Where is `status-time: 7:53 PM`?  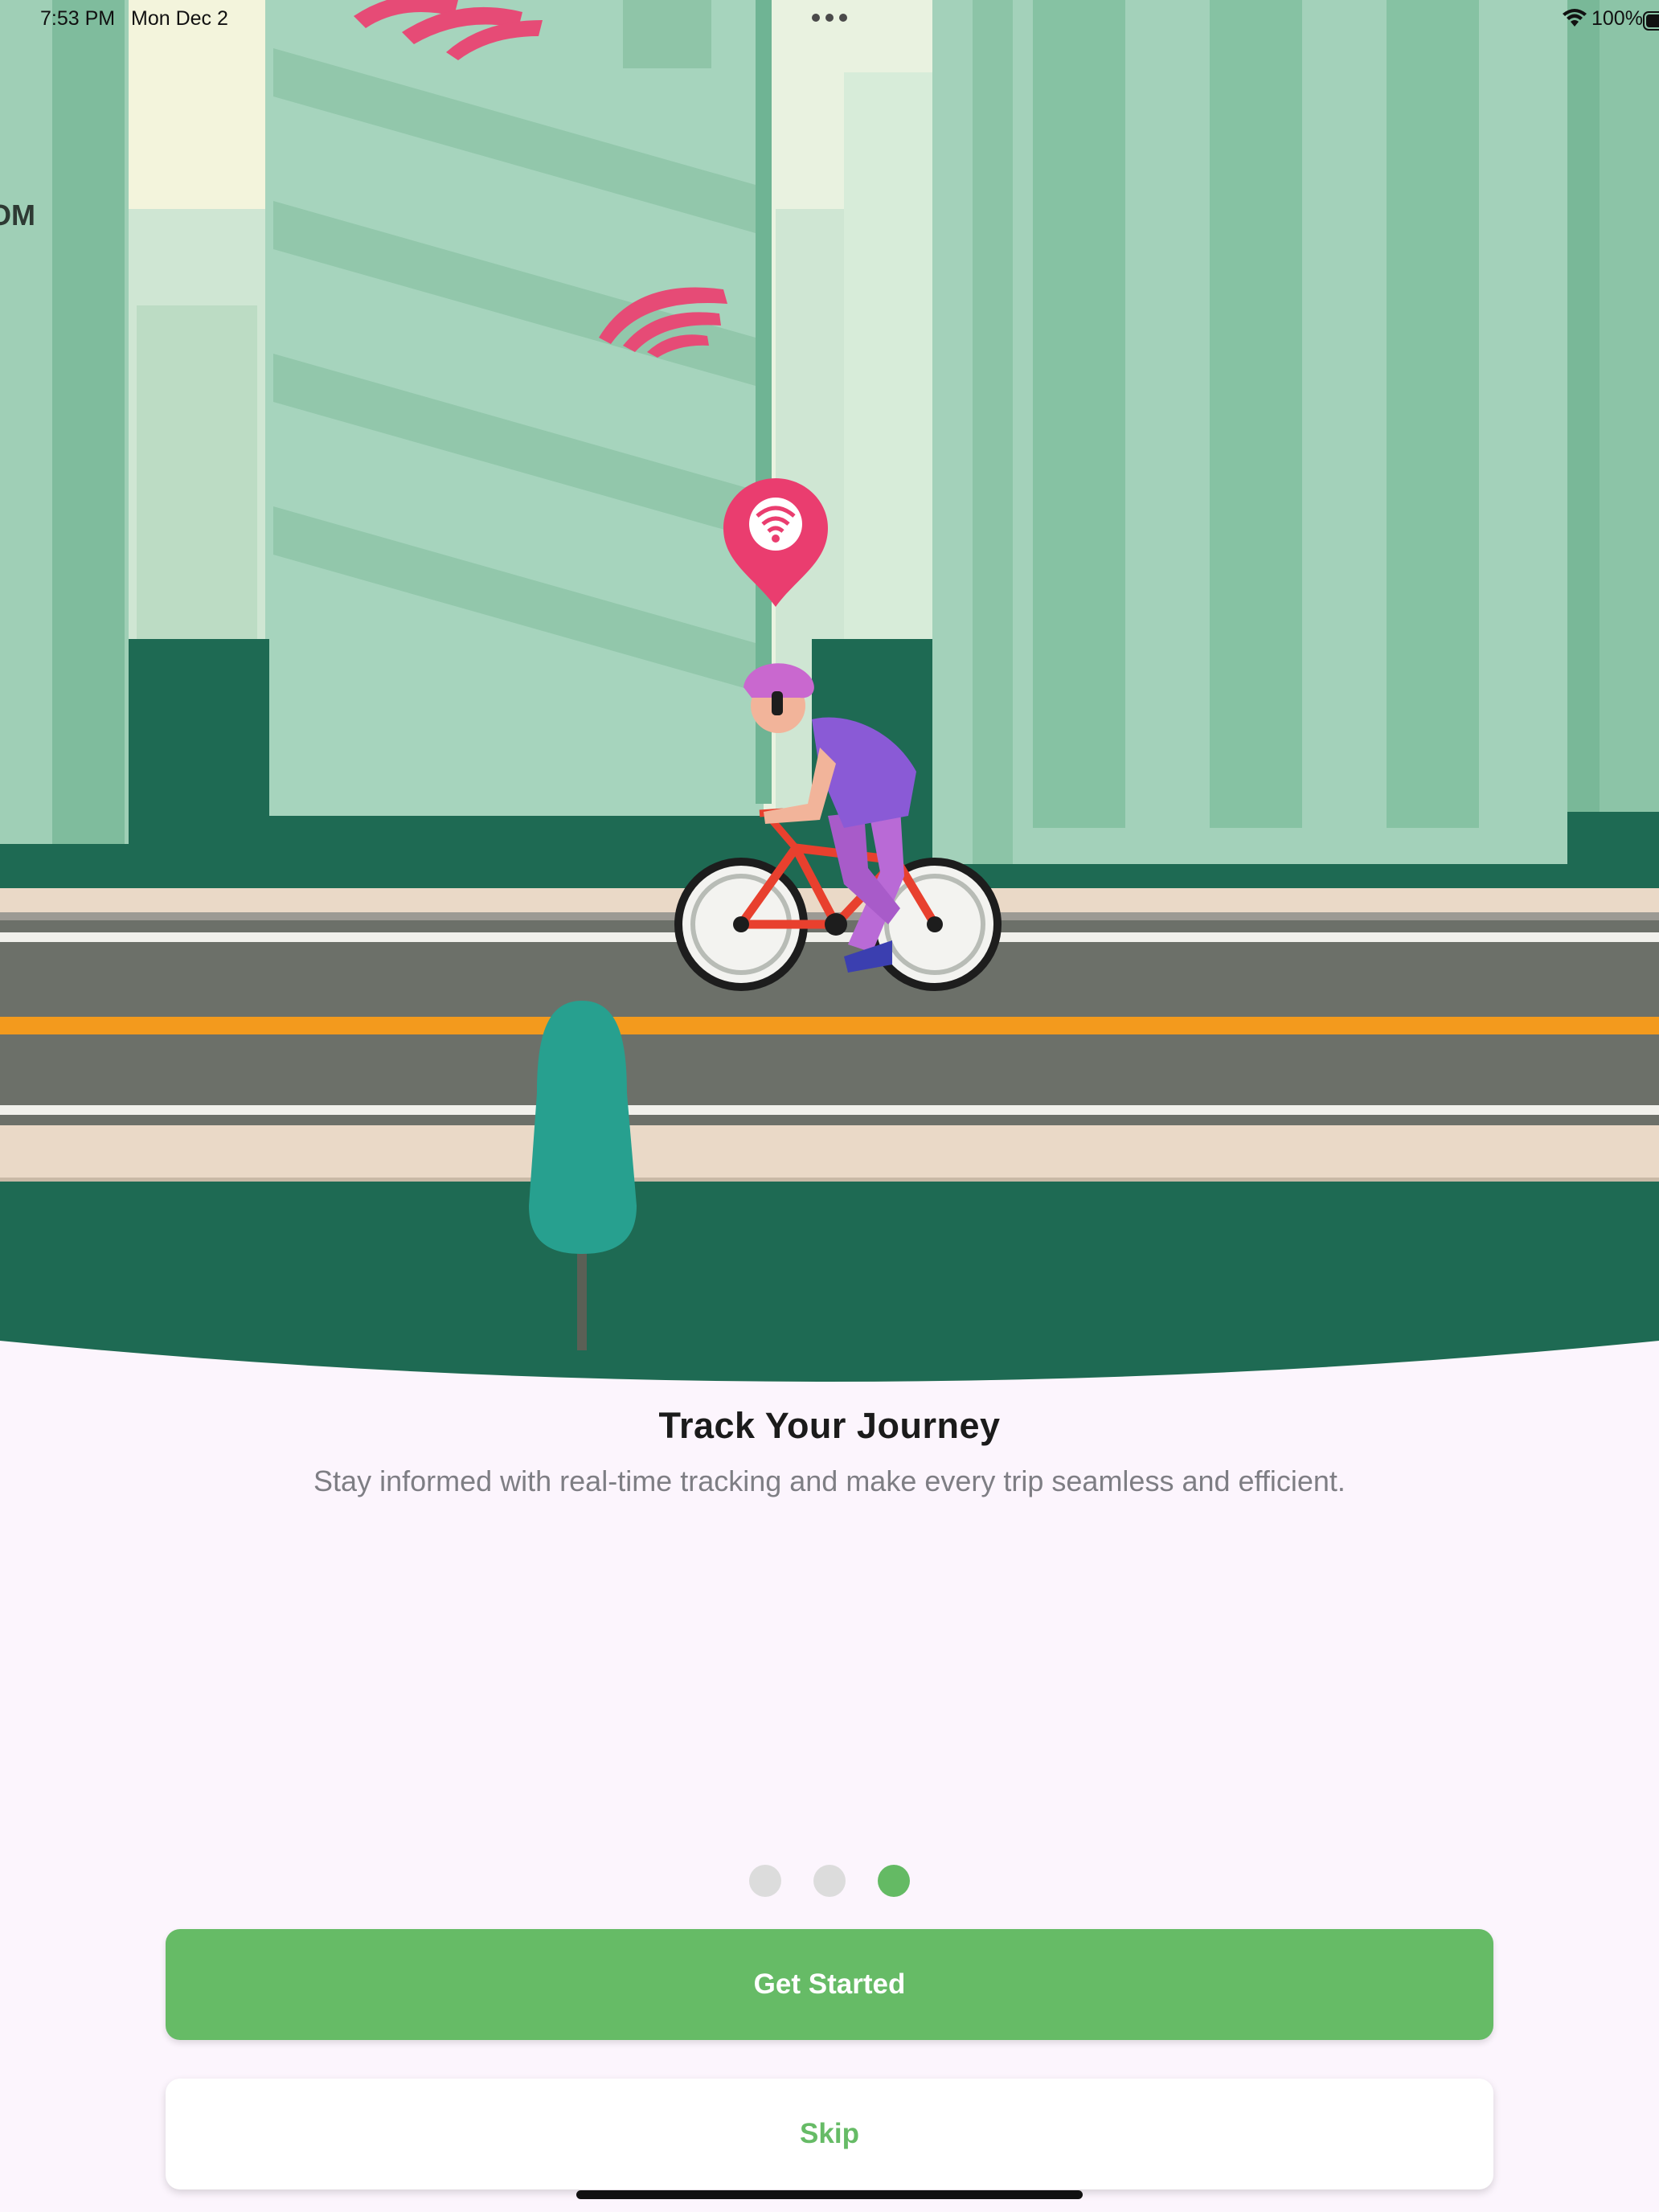
status-time: 7:53 PM is located at coordinates (78, 18).